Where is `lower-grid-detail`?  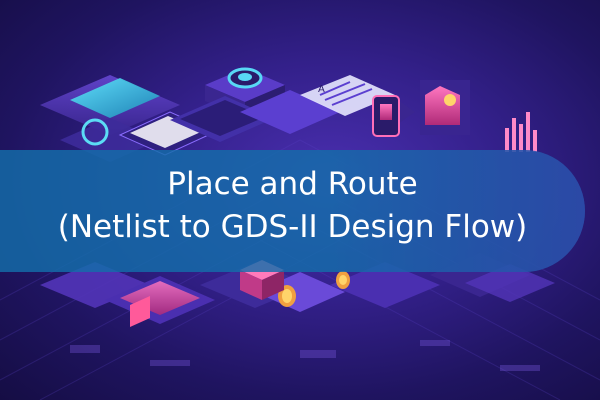 lower-grid-detail is located at coordinates (305, 355).